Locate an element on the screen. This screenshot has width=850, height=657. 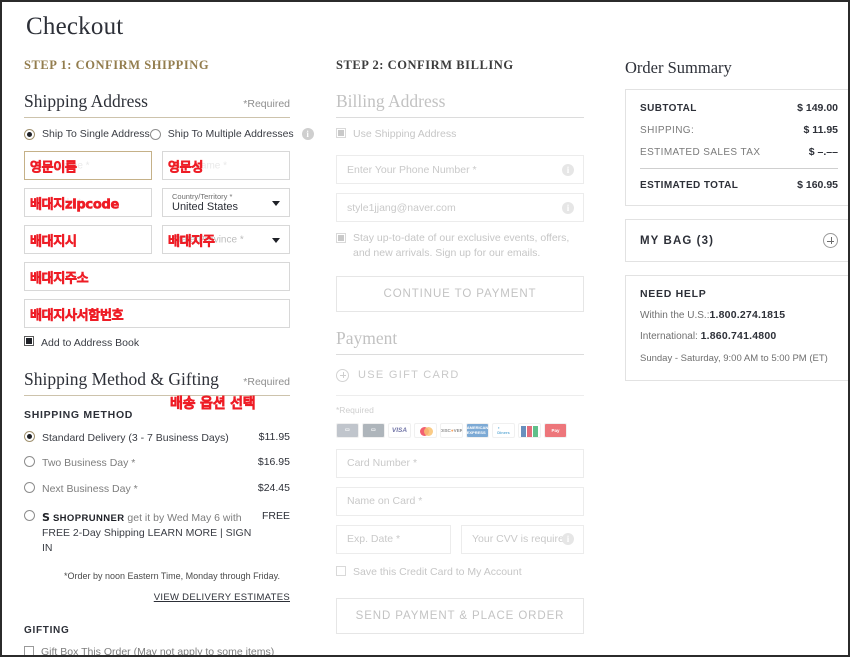
email-value: style1jjang@naver.com is located at coordinates (401, 207).